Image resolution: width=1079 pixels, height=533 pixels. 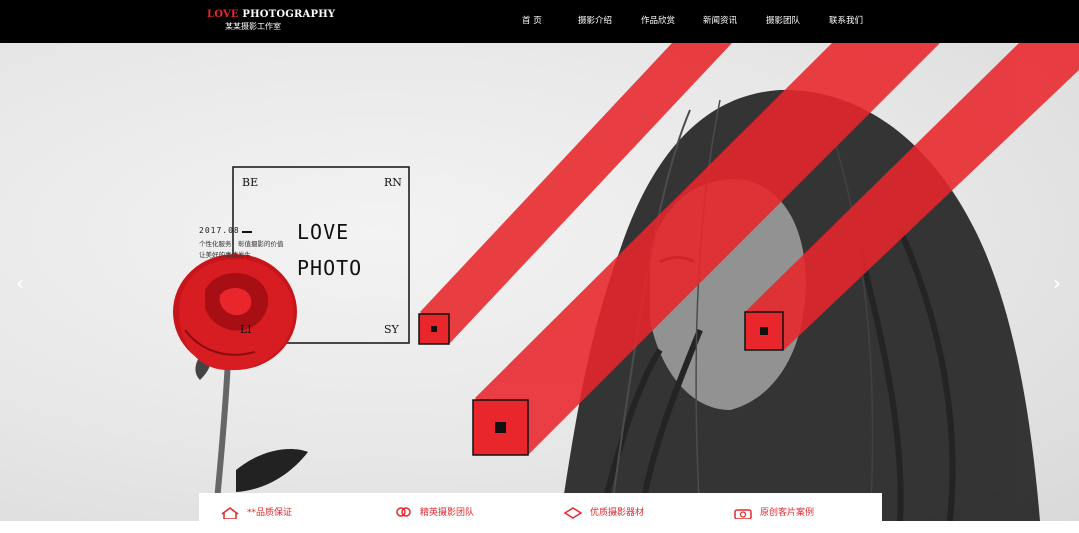 What do you see at coordinates (323, 232) in the screenshot?
I see `hero-title-love: LOVE` at bounding box center [323, 232].